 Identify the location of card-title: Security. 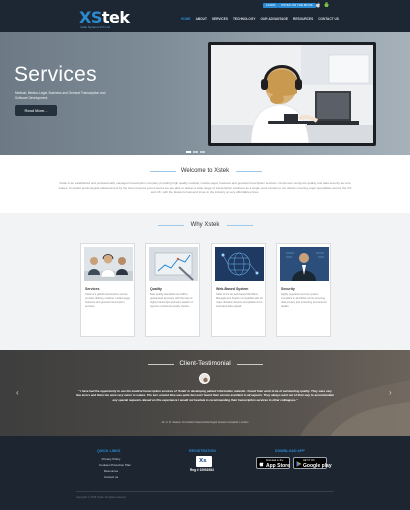
(288, 289).